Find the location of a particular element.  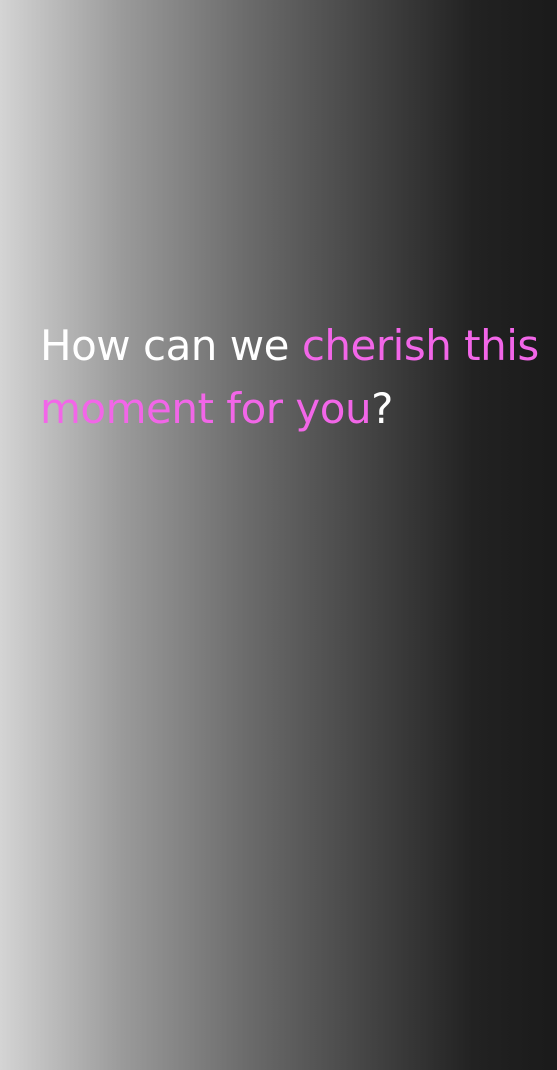

headline-text-start: How can we is located at coordinates (171, 345).